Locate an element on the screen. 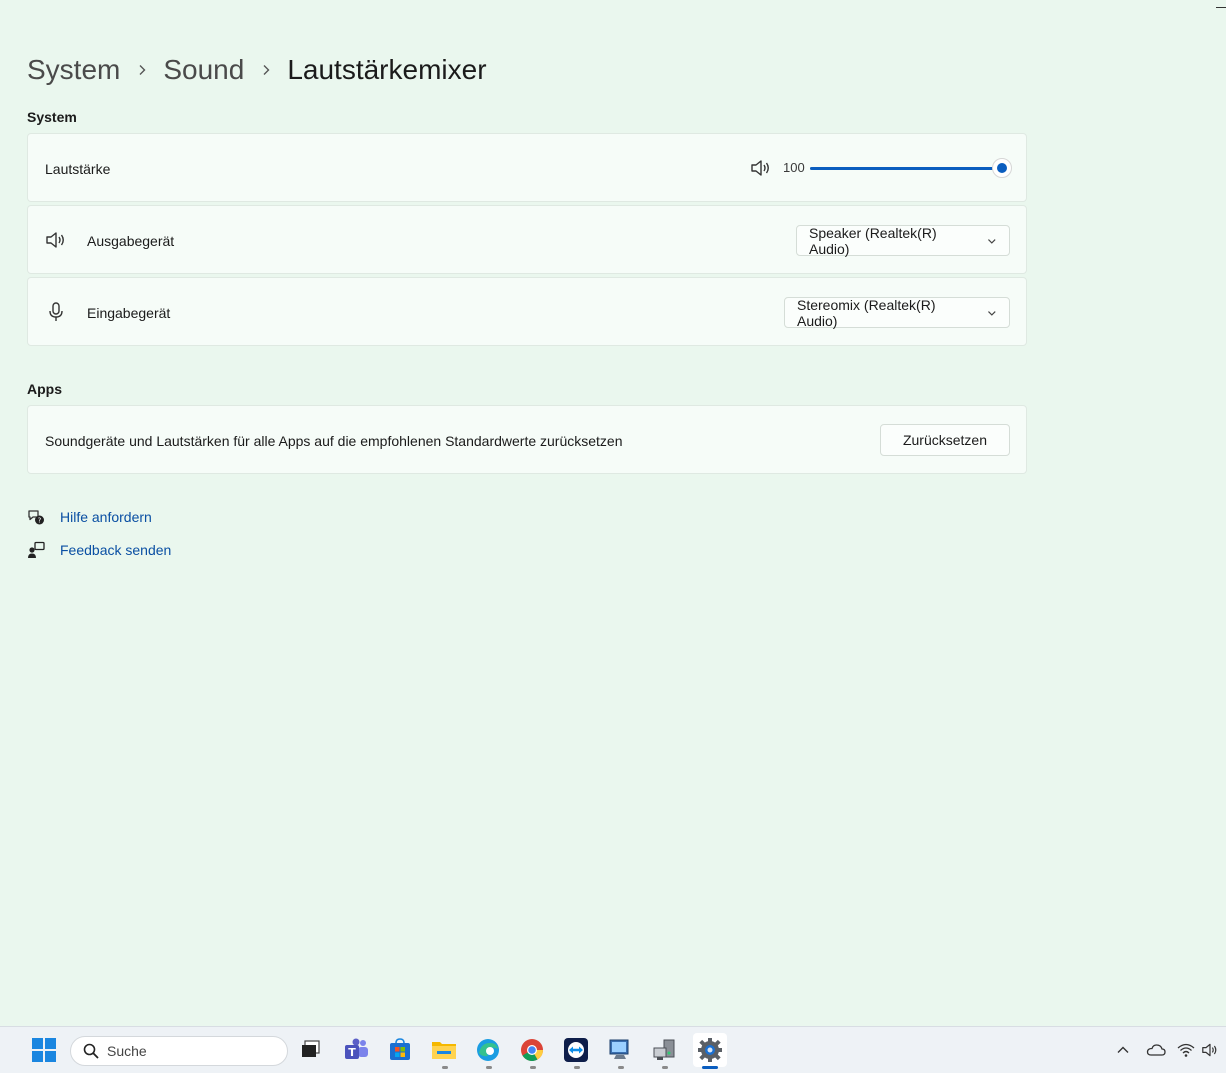 This screenshot has width=1226, height=1073. svg-text: T is located at coordinates (352, 1052).